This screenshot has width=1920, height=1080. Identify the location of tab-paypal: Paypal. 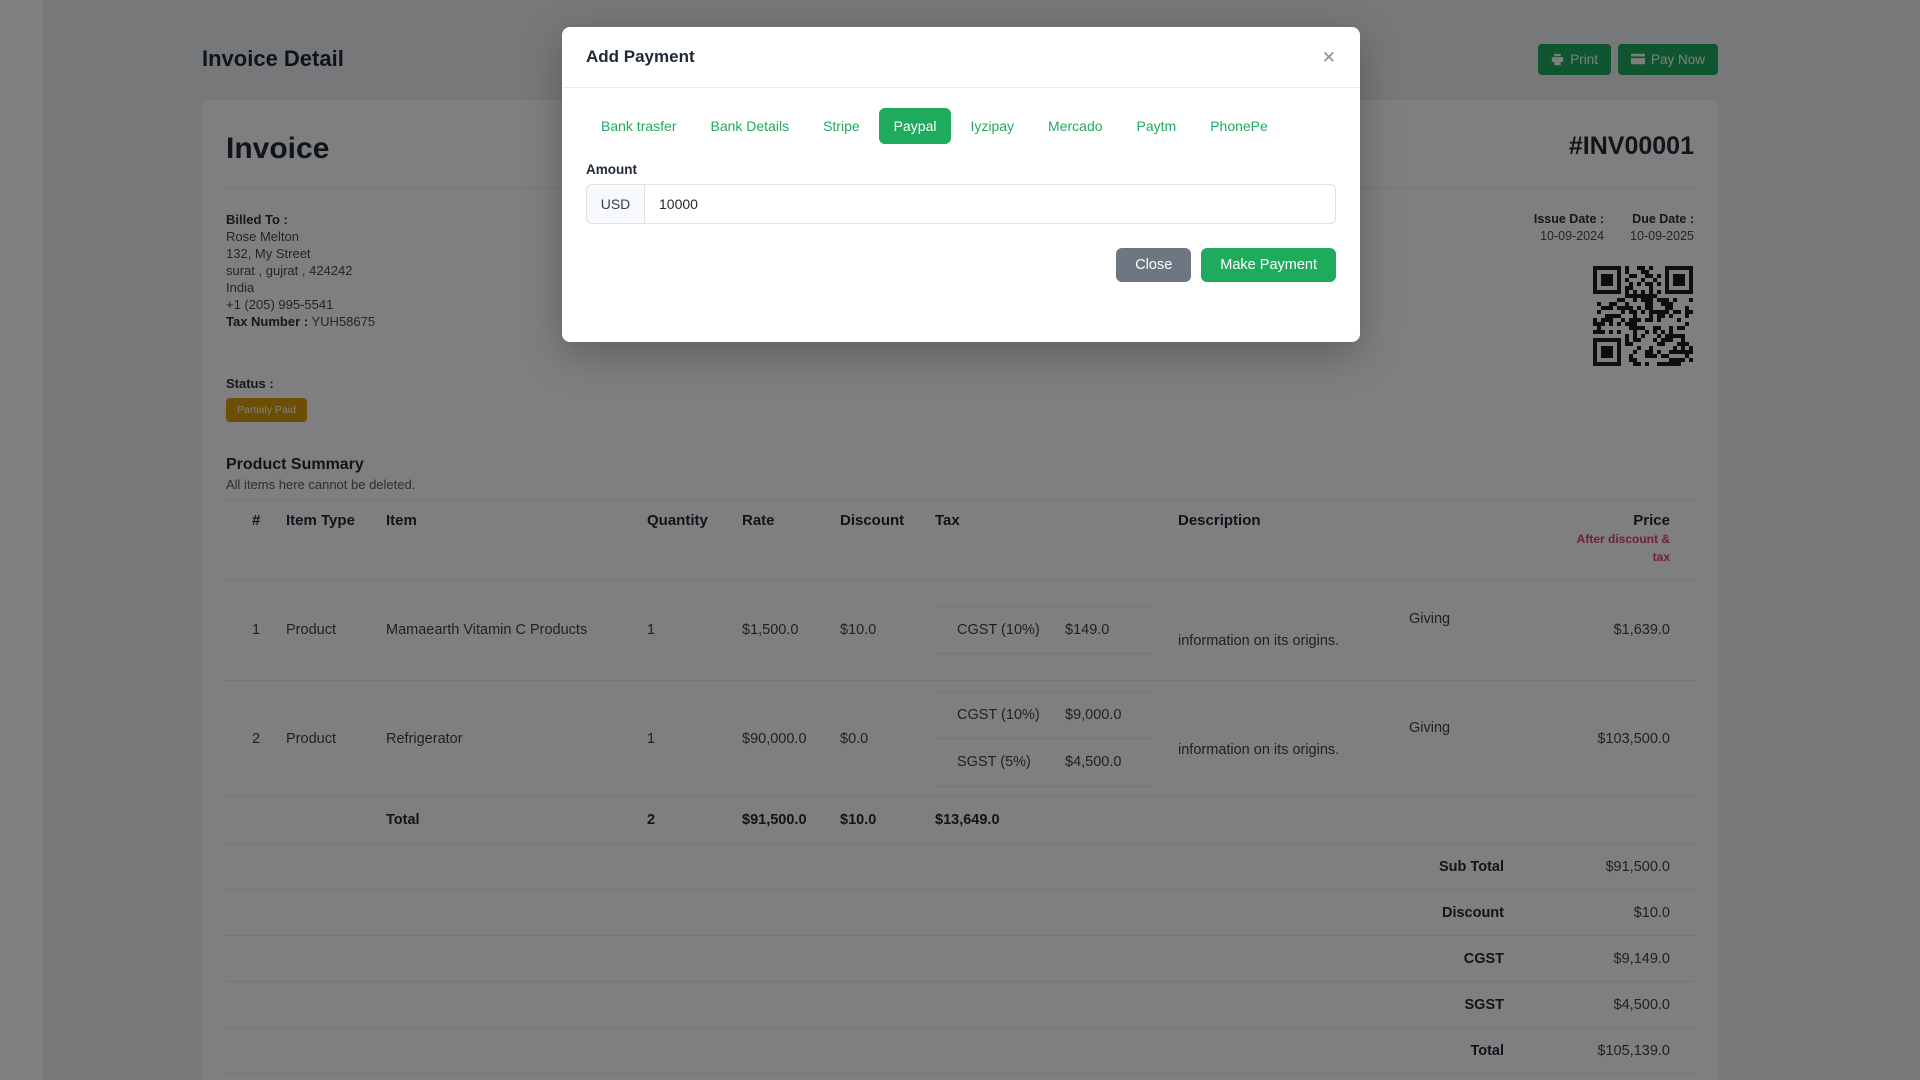
(915, 126).